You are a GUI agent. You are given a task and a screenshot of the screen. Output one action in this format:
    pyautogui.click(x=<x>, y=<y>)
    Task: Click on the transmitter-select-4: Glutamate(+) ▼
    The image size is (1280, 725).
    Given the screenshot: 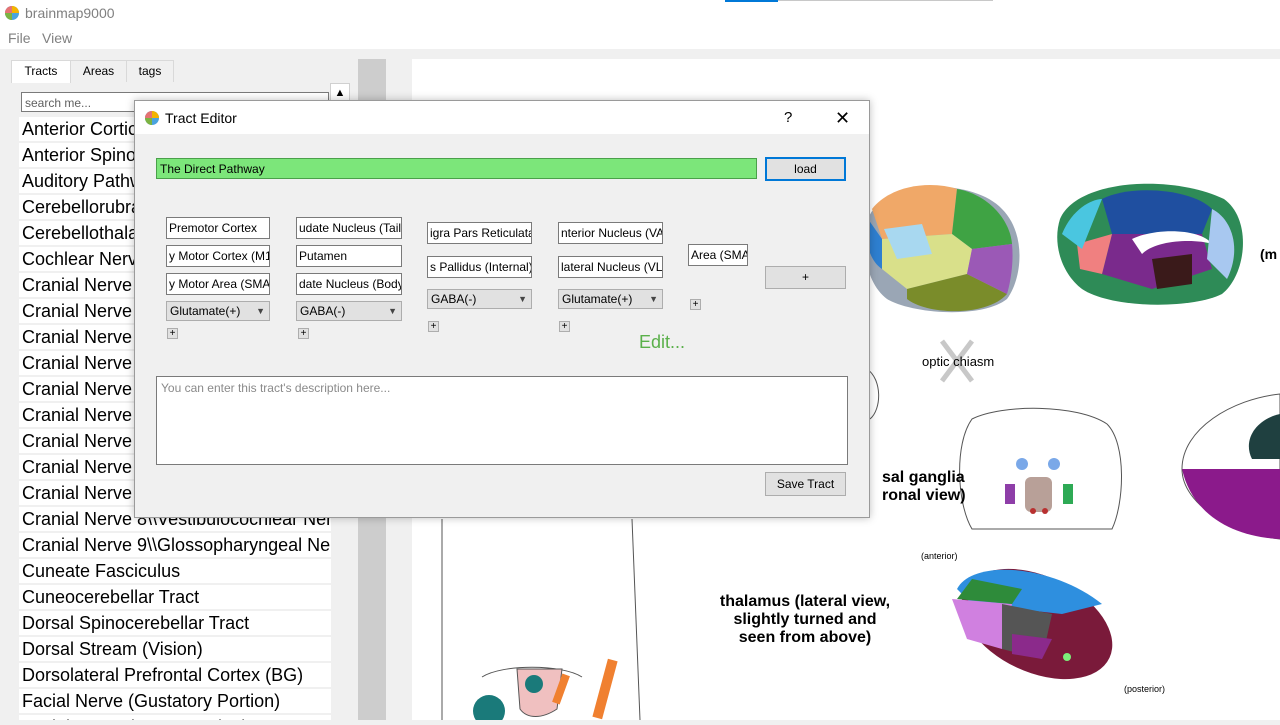 What is the action you would take?
    pyautogui.click(x=610, y=299)
    